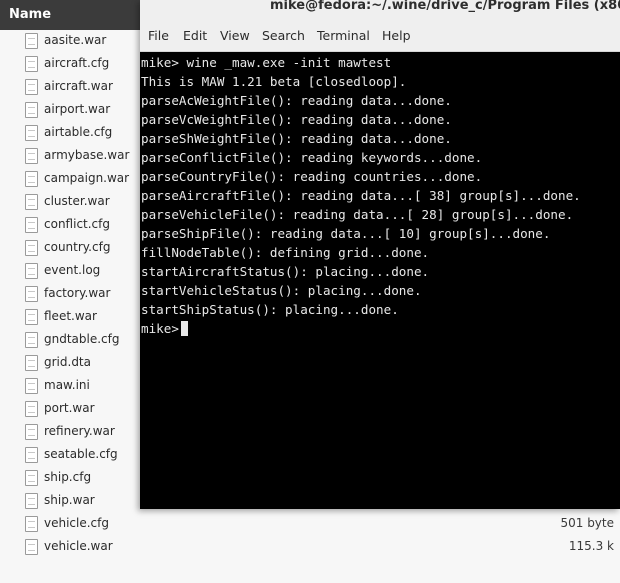  What do you see at coordinates (69, 408) in the screenshot?
I see `file-name: port.war` at bounding box center [69, 408].